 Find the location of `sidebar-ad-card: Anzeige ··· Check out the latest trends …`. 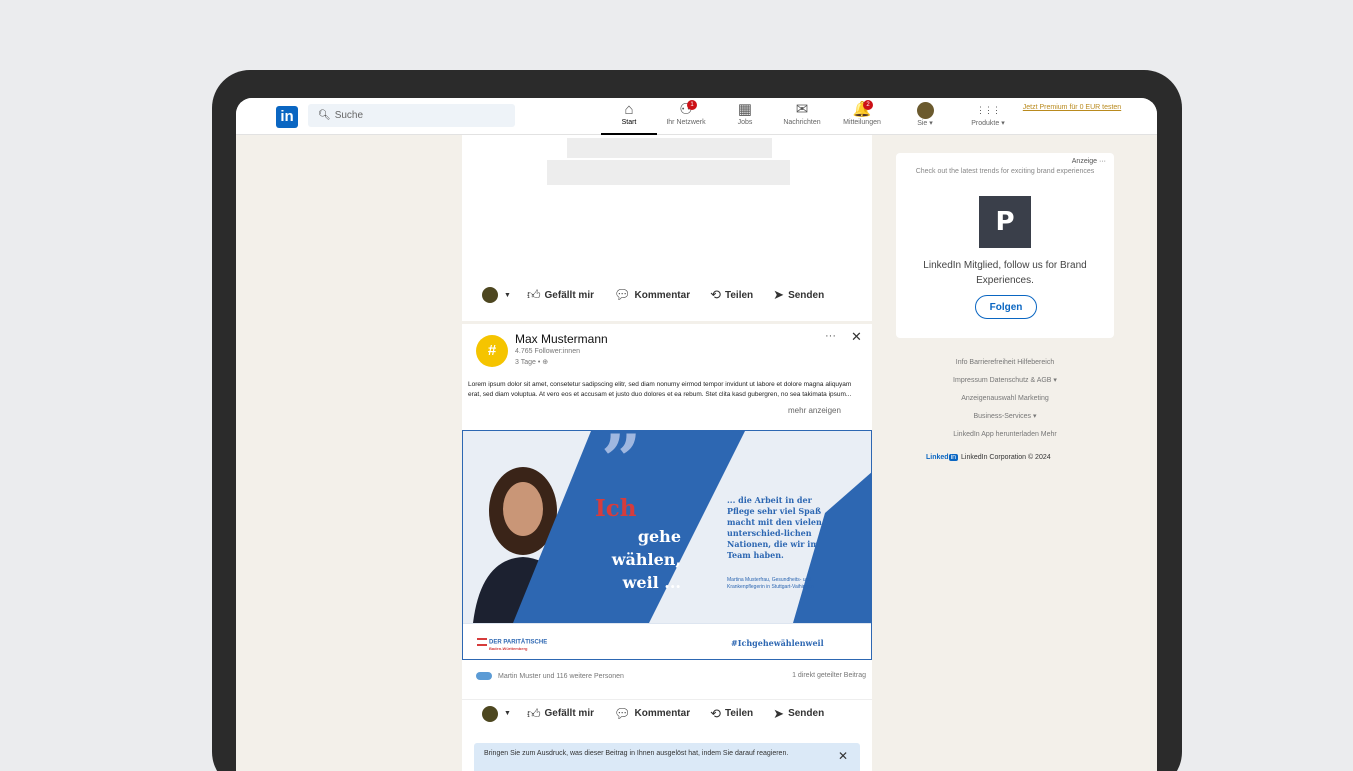

sidebar-ad-card: Anzeige ··· Check out the latest trends … is located at coordinates (1005, 245).